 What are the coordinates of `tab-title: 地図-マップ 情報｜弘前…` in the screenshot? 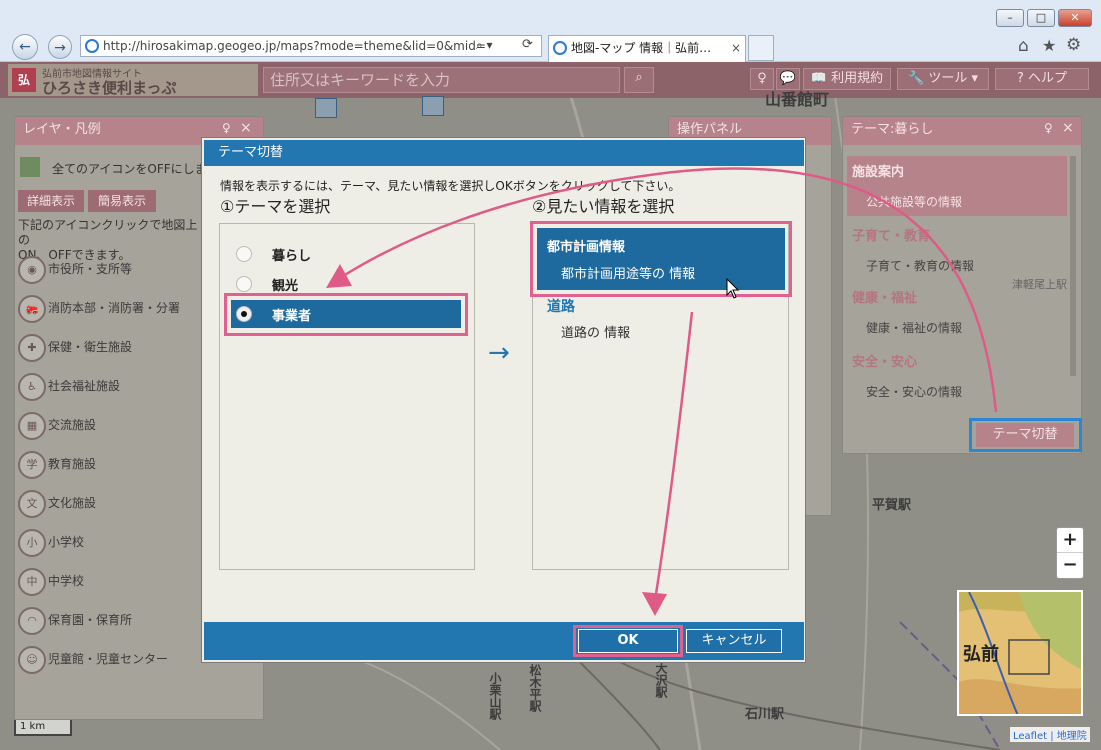 It's located at (641, 48).